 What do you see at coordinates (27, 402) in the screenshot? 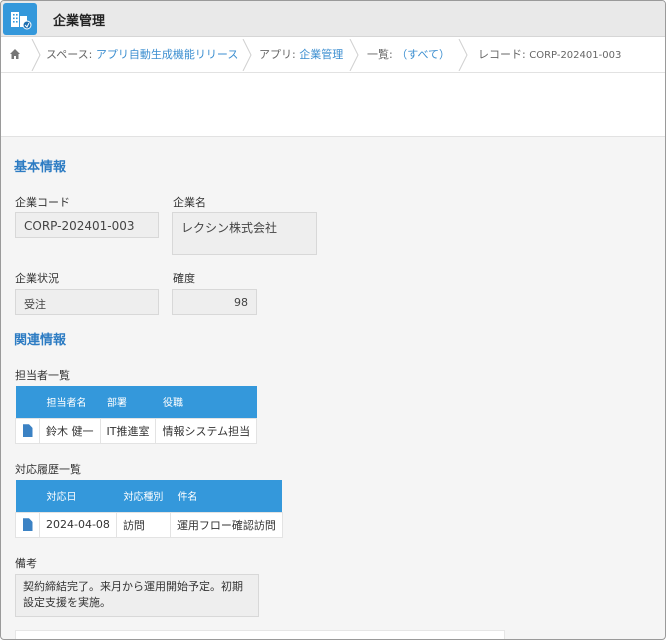
I see `contacts-header-icon` at bounding box center [27, 402].